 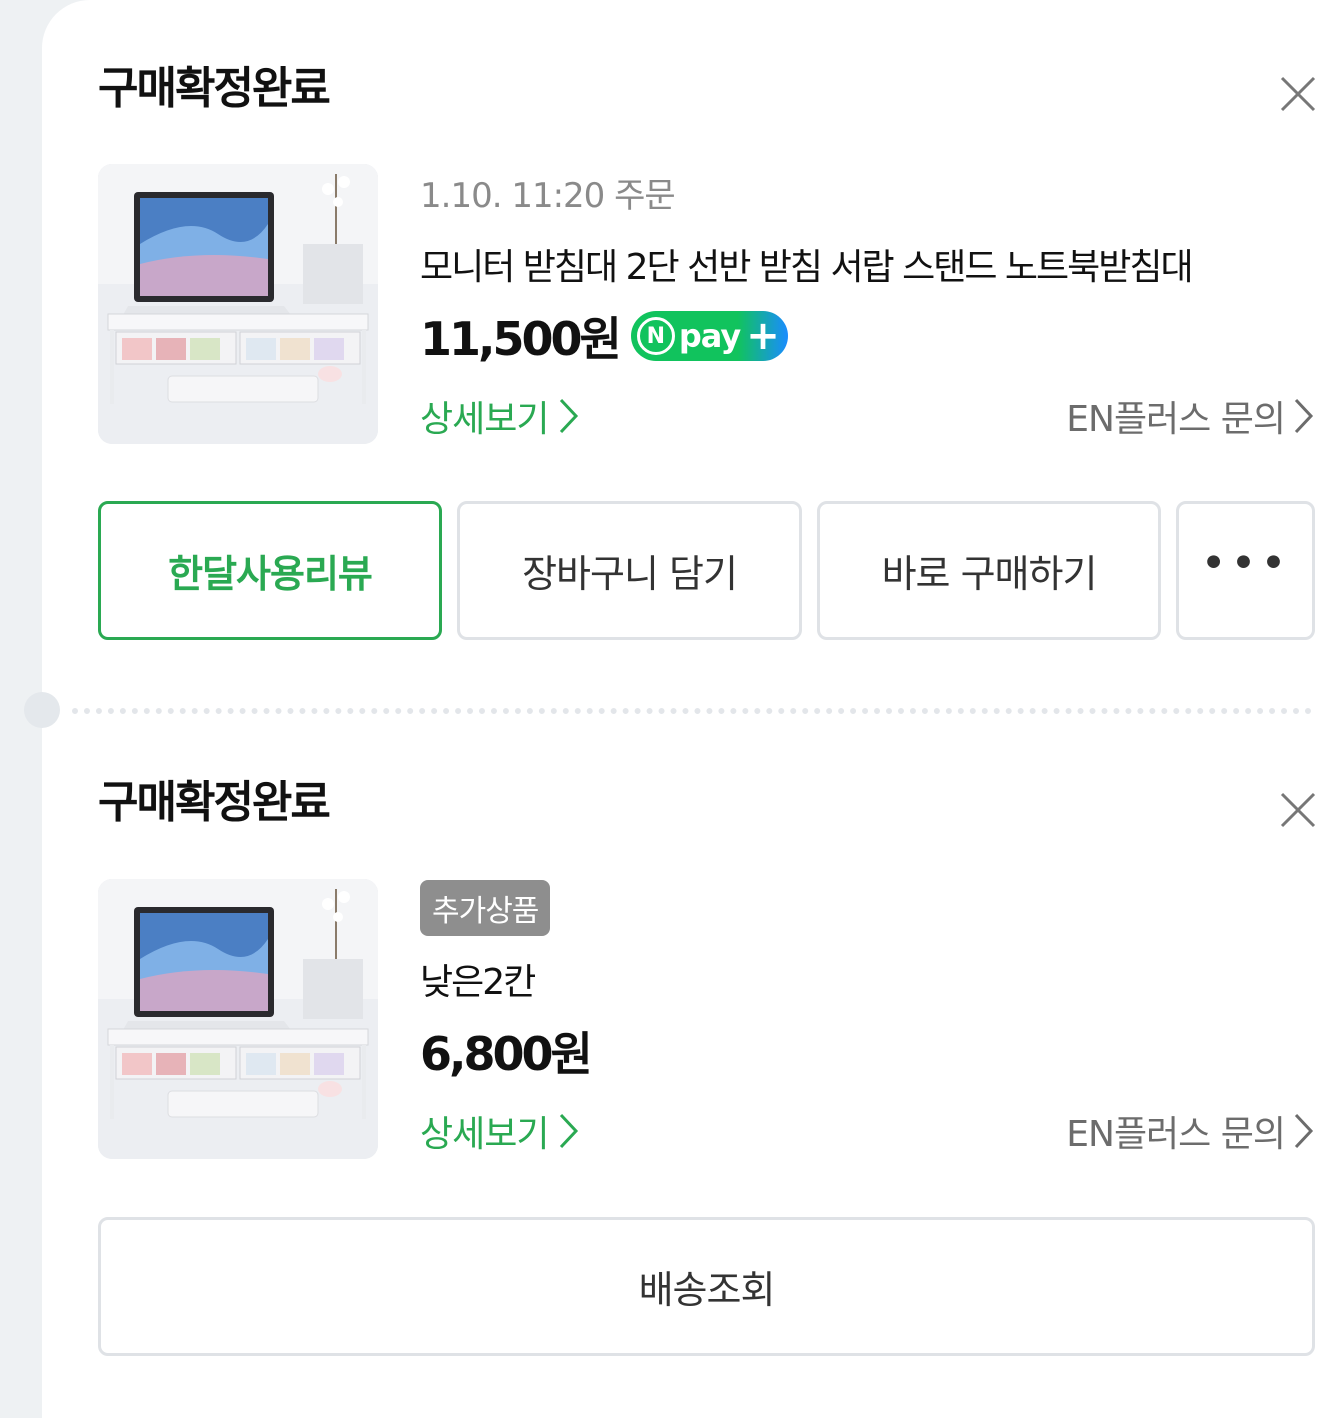 I want to click on npay-n-icon: N, so click(x=655, y=336).